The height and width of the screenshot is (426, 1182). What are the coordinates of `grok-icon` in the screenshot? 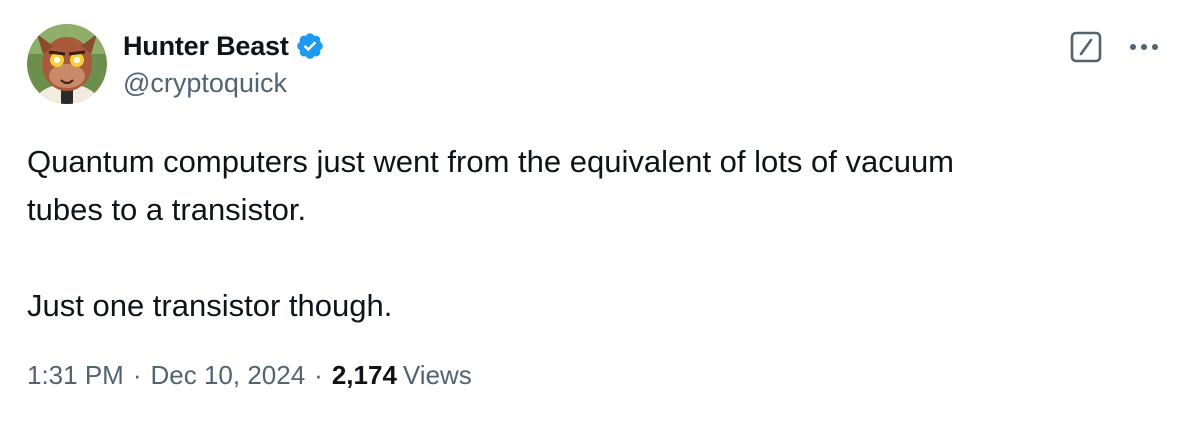 It's located at (1086, 47).